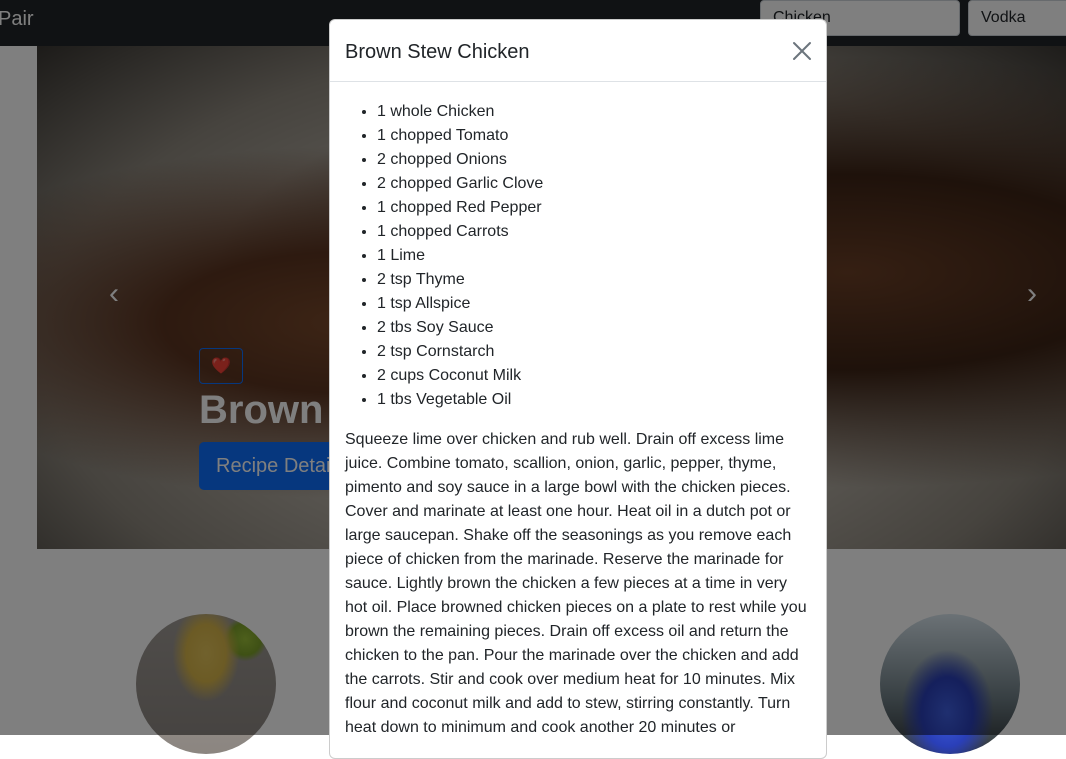 This screenshot has width=1066, height=759. I want to click on modal-header: Brown Stew Chicken, so click(578, 51).